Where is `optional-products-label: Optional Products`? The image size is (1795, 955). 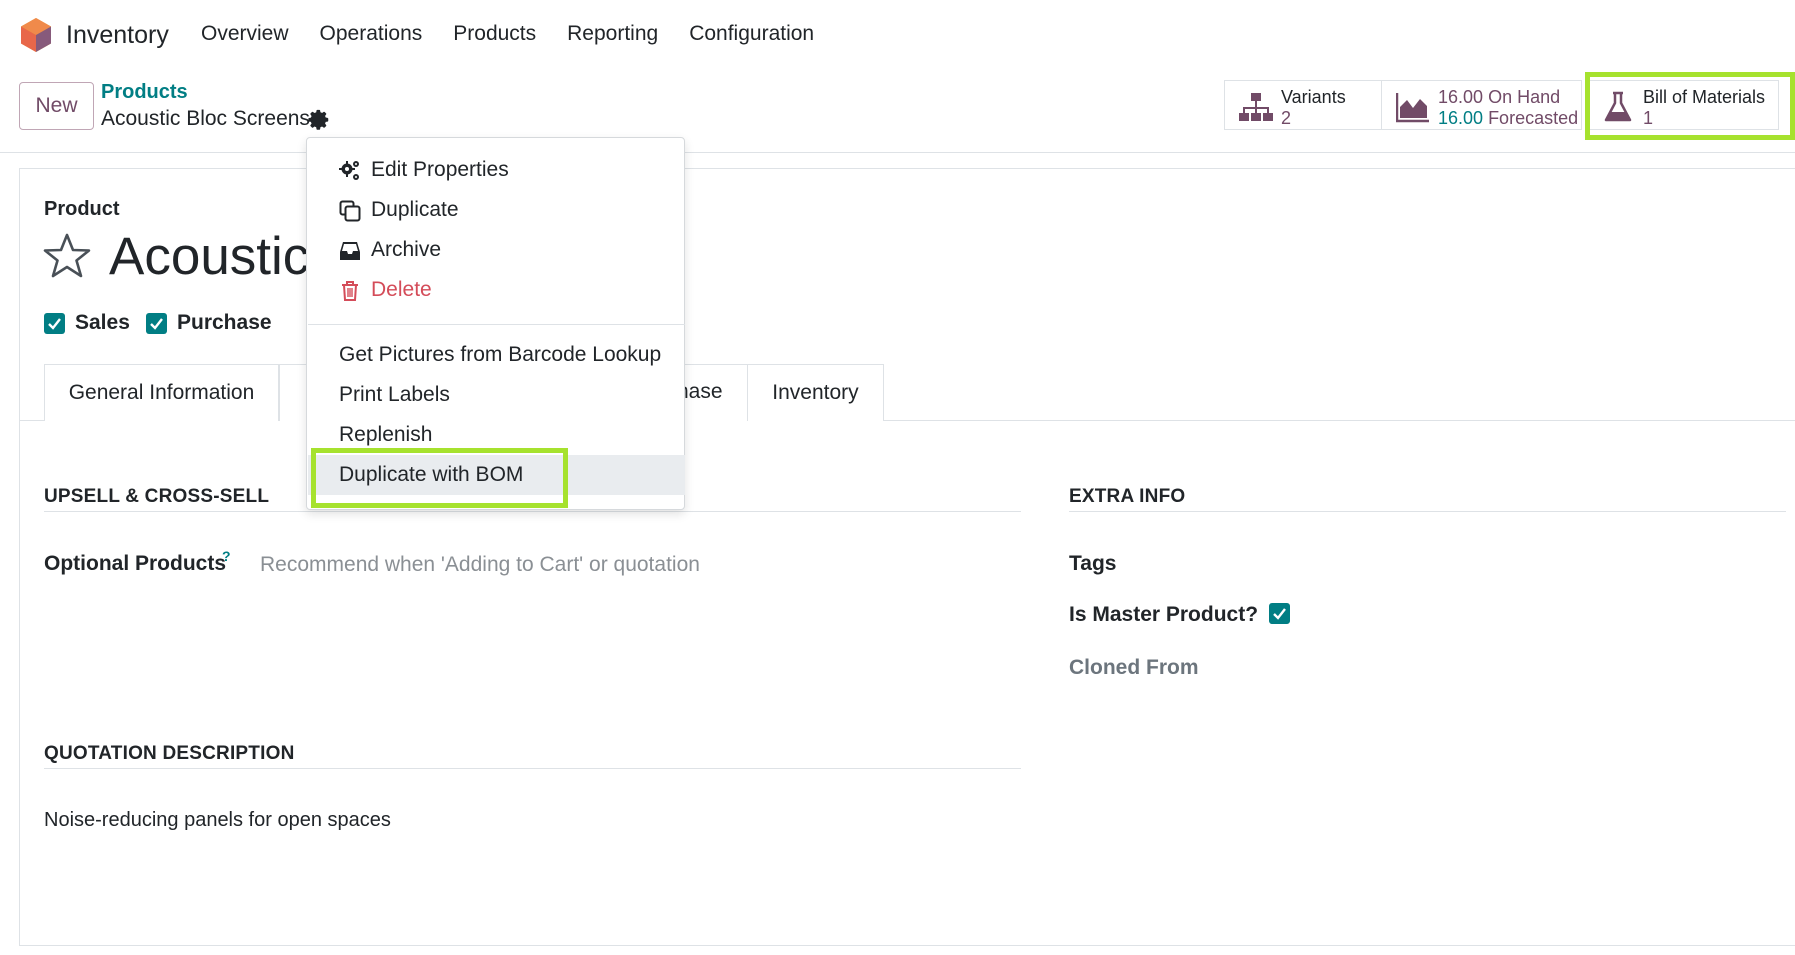 optional-products-label: Optional Products is located at coordinates (135, 563).